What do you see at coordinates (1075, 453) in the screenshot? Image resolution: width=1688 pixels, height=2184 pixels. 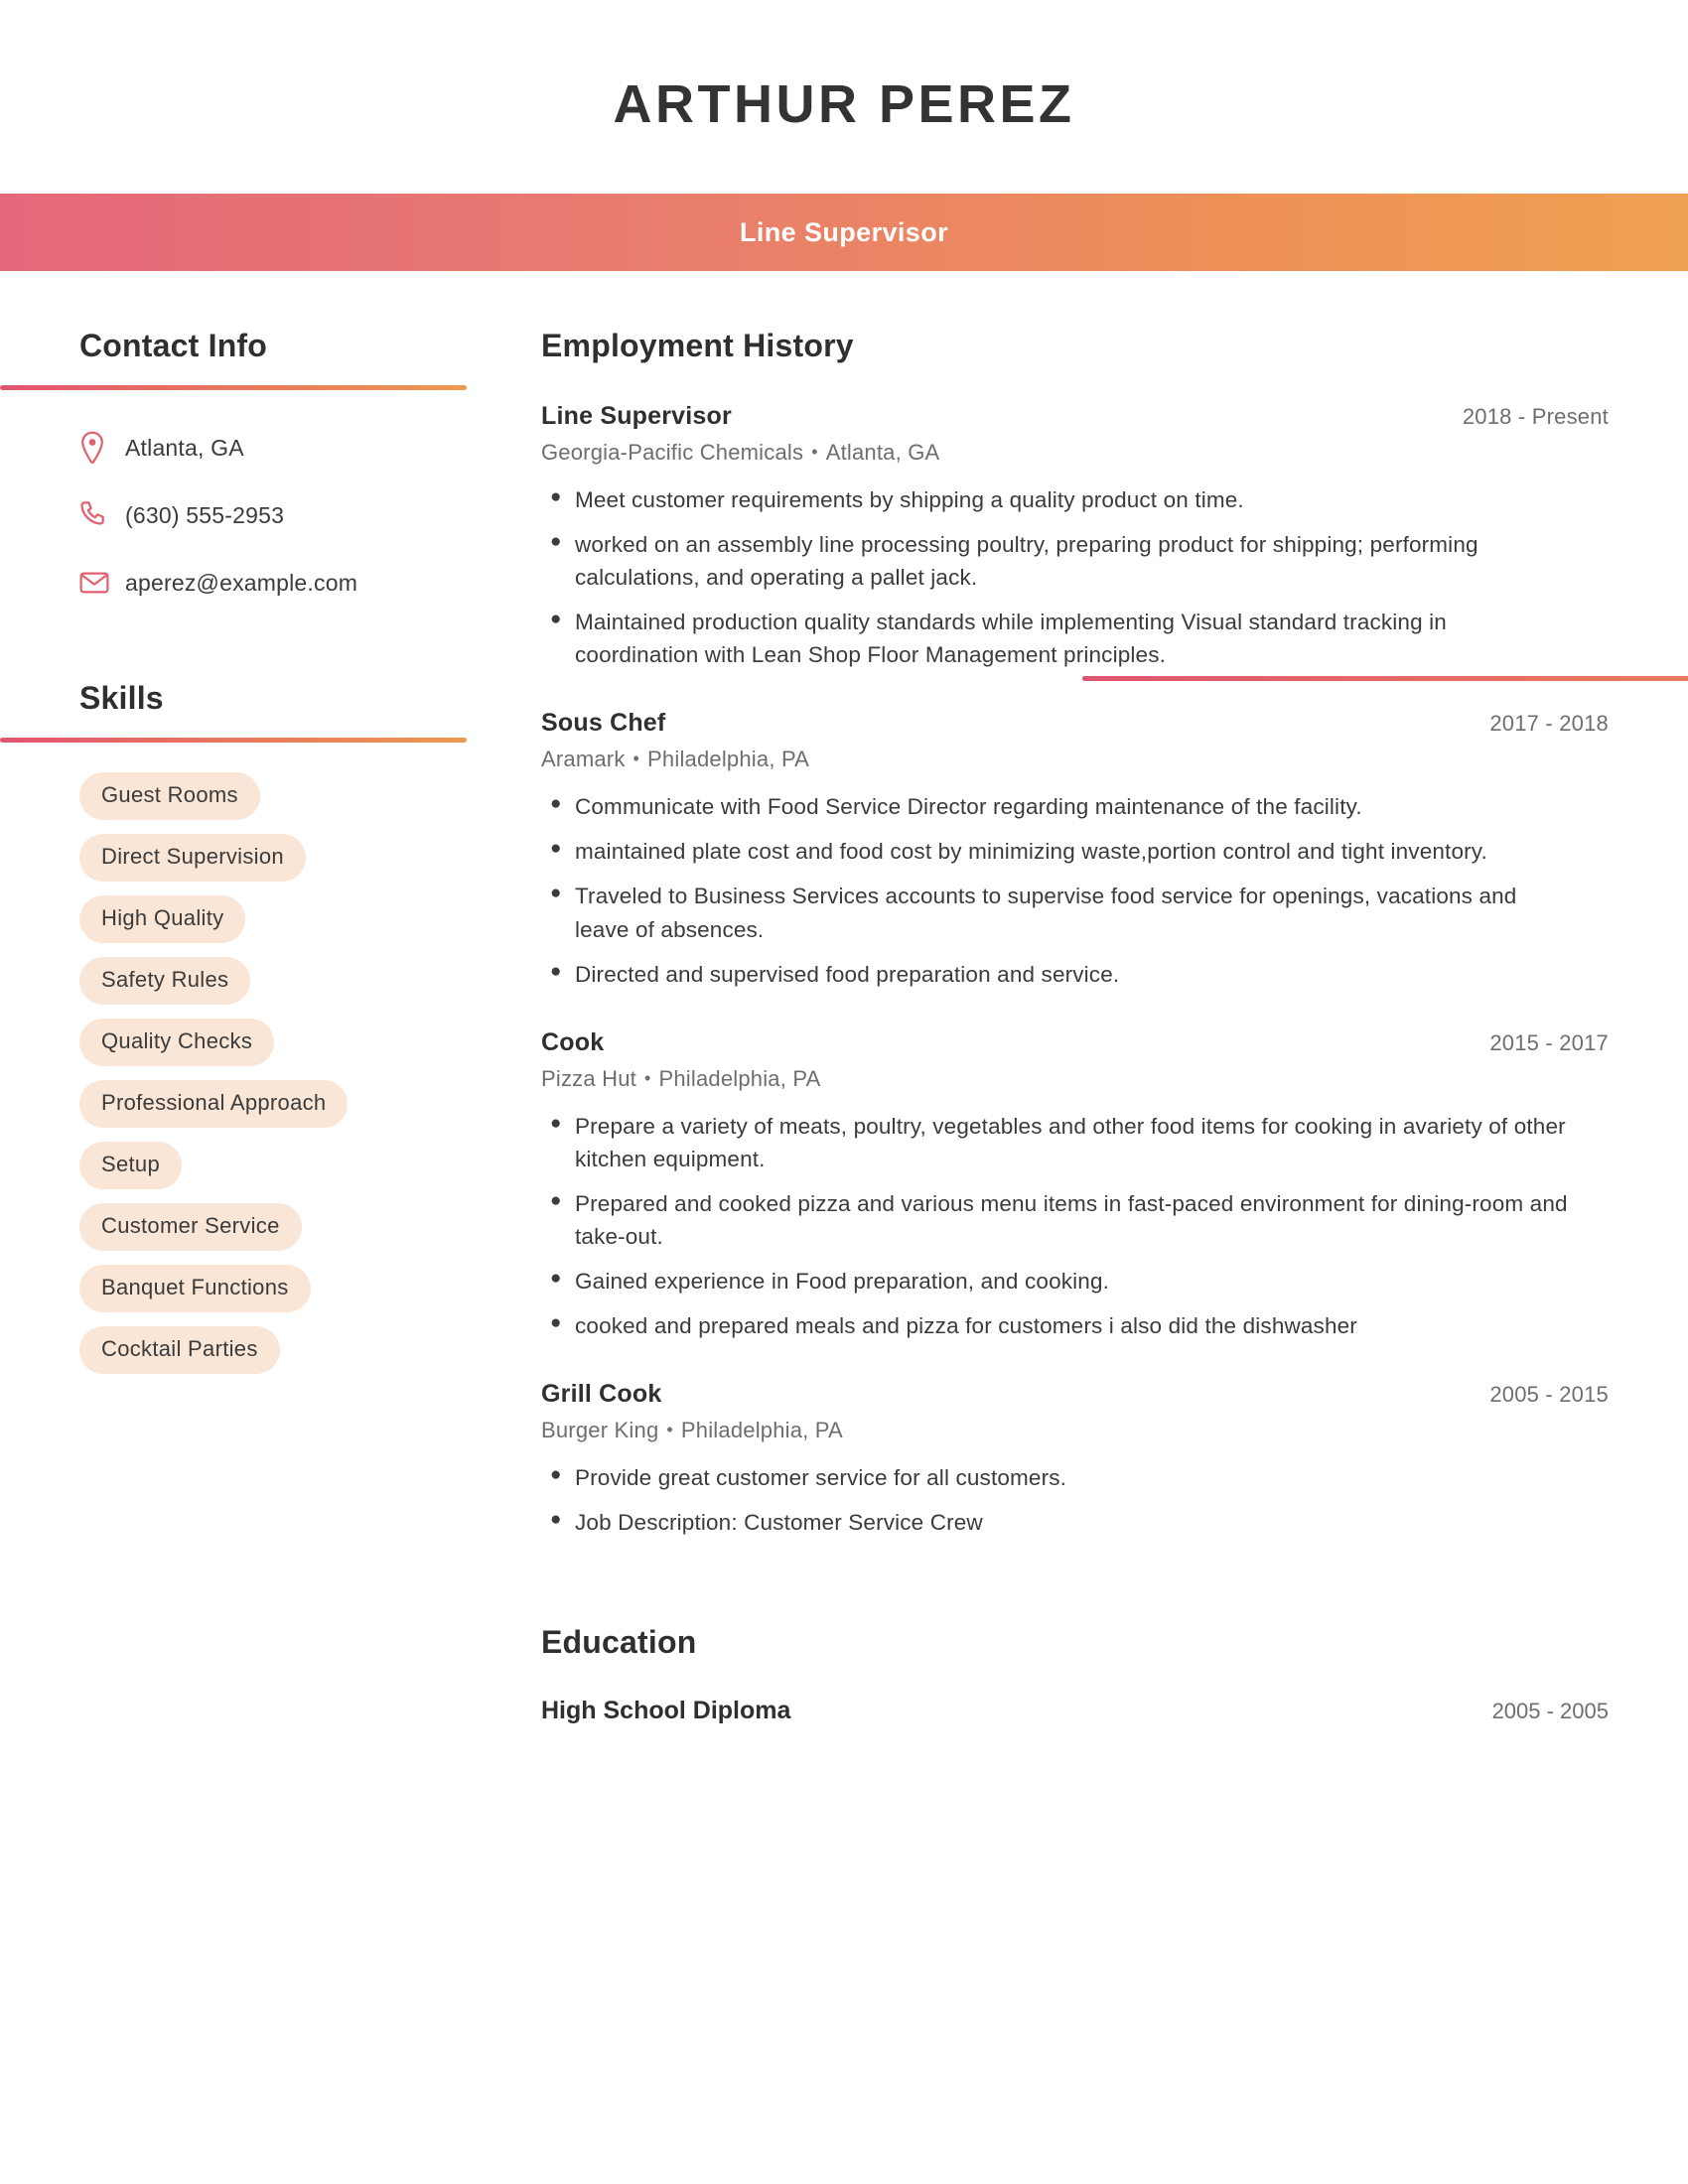 I see `job-company-location: Georgia-Pacific Chemicals • Atlanta, GA` at bounding box center [1075, 453].